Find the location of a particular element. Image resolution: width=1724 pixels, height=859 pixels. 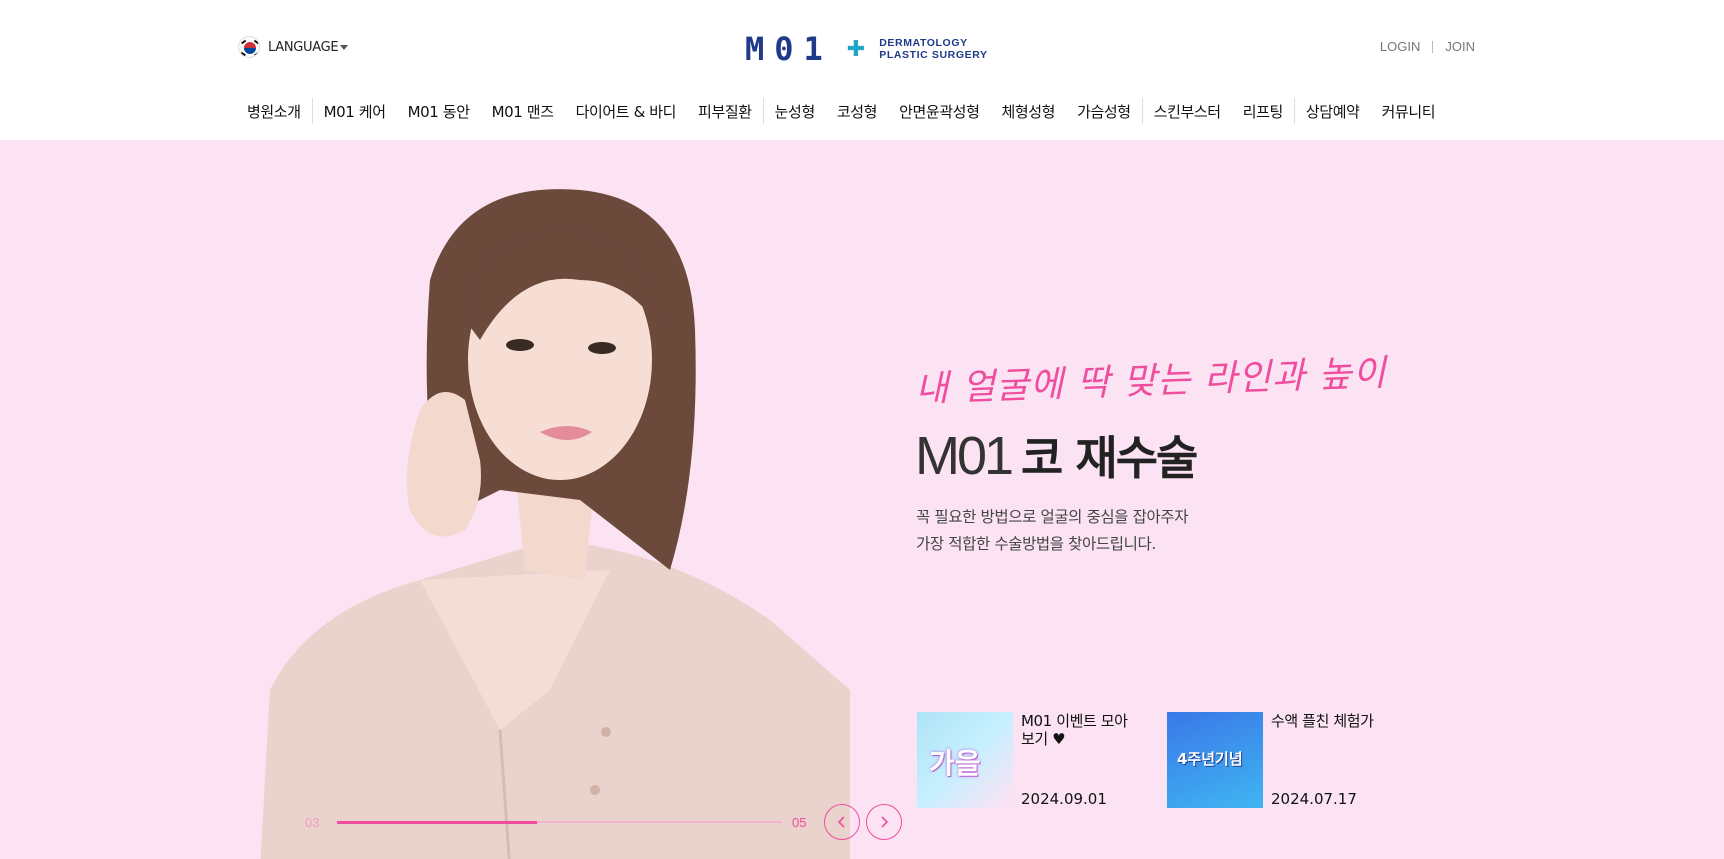

event-thumbnail-text: 가을 is located at coordinates (955, 763).